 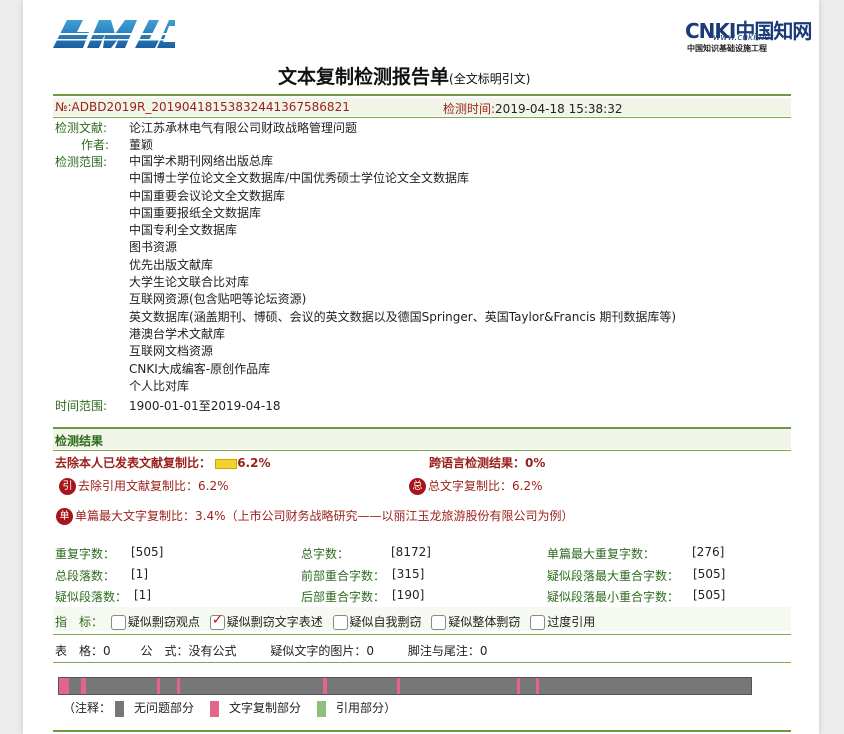 What do you see at coordinates (147, 552) in the screenshot?
I see `dup-chars-value: [505]` at bounding box center [147, 552].